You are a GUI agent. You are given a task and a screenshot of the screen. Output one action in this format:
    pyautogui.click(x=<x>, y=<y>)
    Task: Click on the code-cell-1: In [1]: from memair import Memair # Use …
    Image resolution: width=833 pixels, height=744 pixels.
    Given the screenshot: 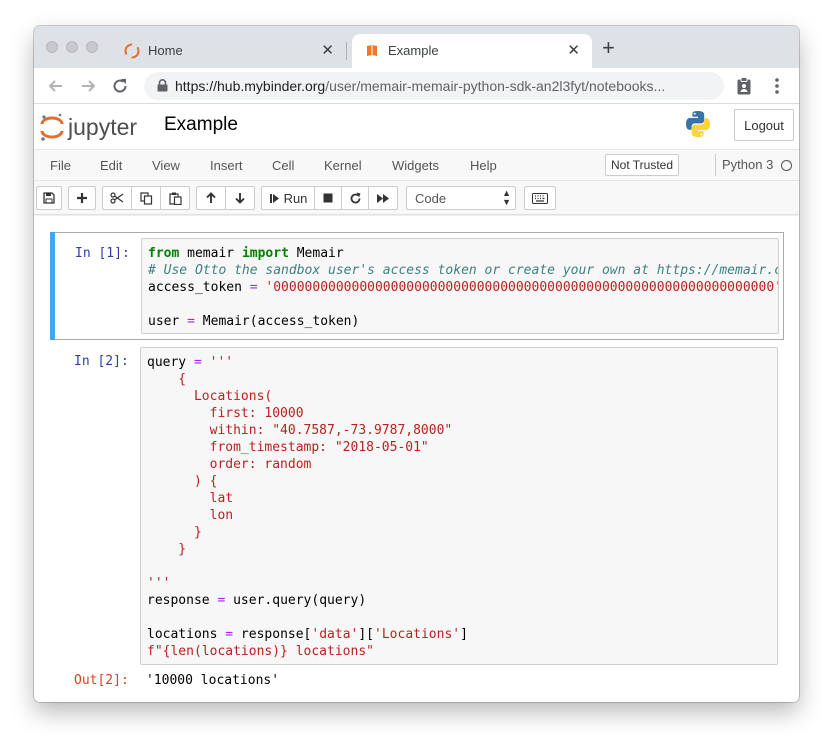 What is the action you would take?
    pyautogui.click(x=417, y=286)
    